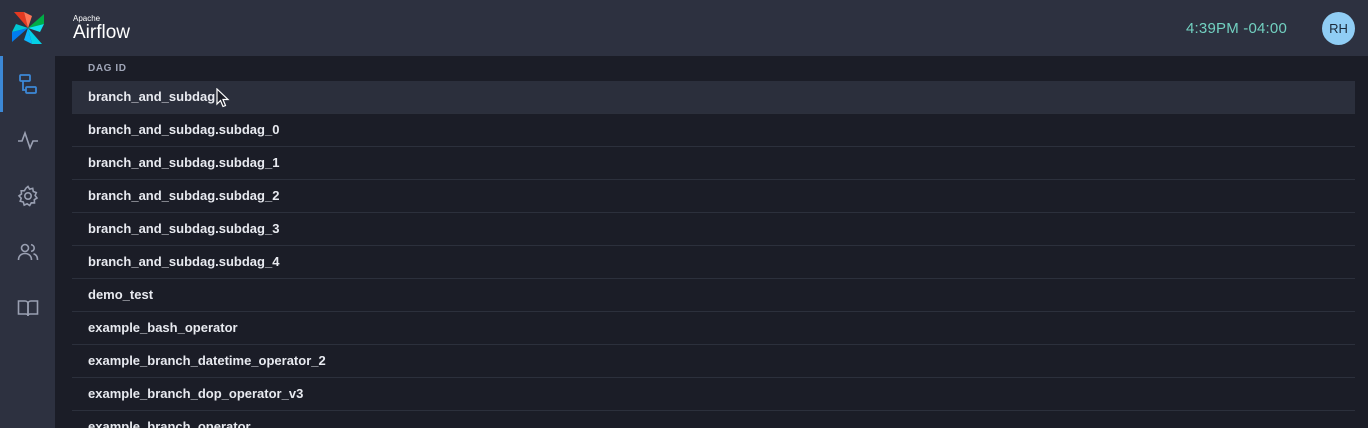 The height and width of the screenshot is (428, 1368). What do you see at coordinates (713, 419) in the screenshot?
I see `table-row: example_branch_operator` at bounding box center [713, 419].